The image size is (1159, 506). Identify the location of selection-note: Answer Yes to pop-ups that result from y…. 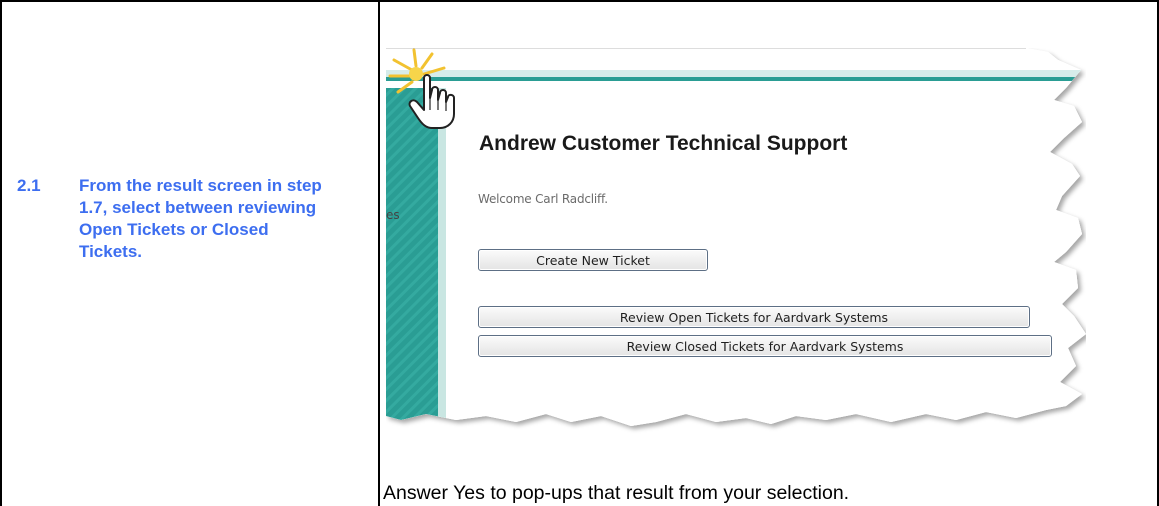
(616, 493).